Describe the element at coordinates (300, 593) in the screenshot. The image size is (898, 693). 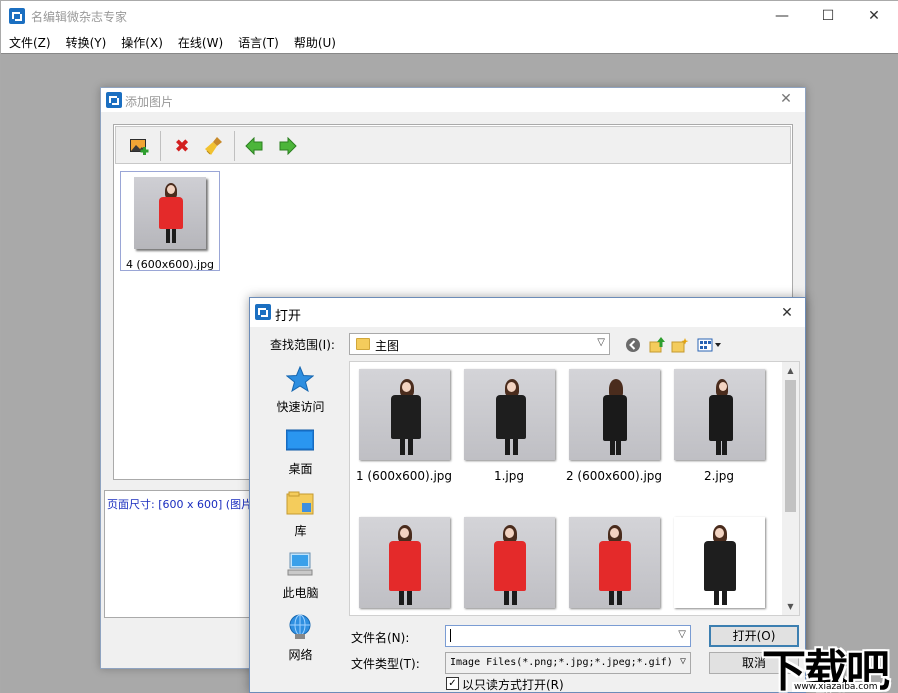
I see `place-label: 此电脑` at that location.